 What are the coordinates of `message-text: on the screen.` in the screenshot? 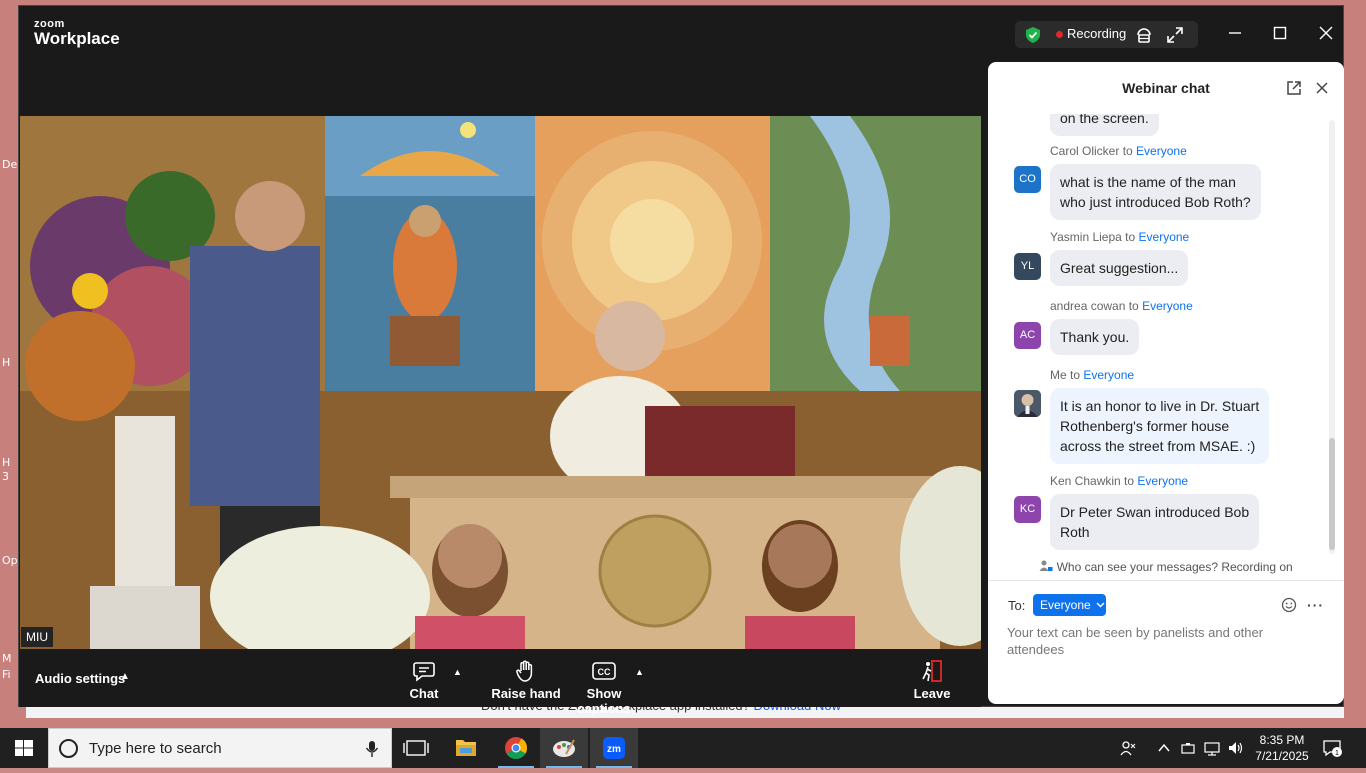 It's located at (1104, 120).